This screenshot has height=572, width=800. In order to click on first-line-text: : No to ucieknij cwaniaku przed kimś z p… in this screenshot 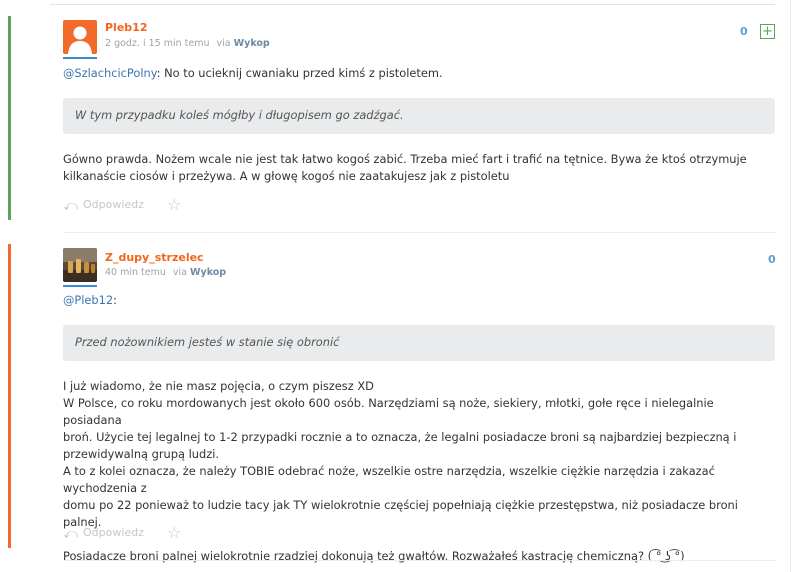, I will do `click(299, 73)`.